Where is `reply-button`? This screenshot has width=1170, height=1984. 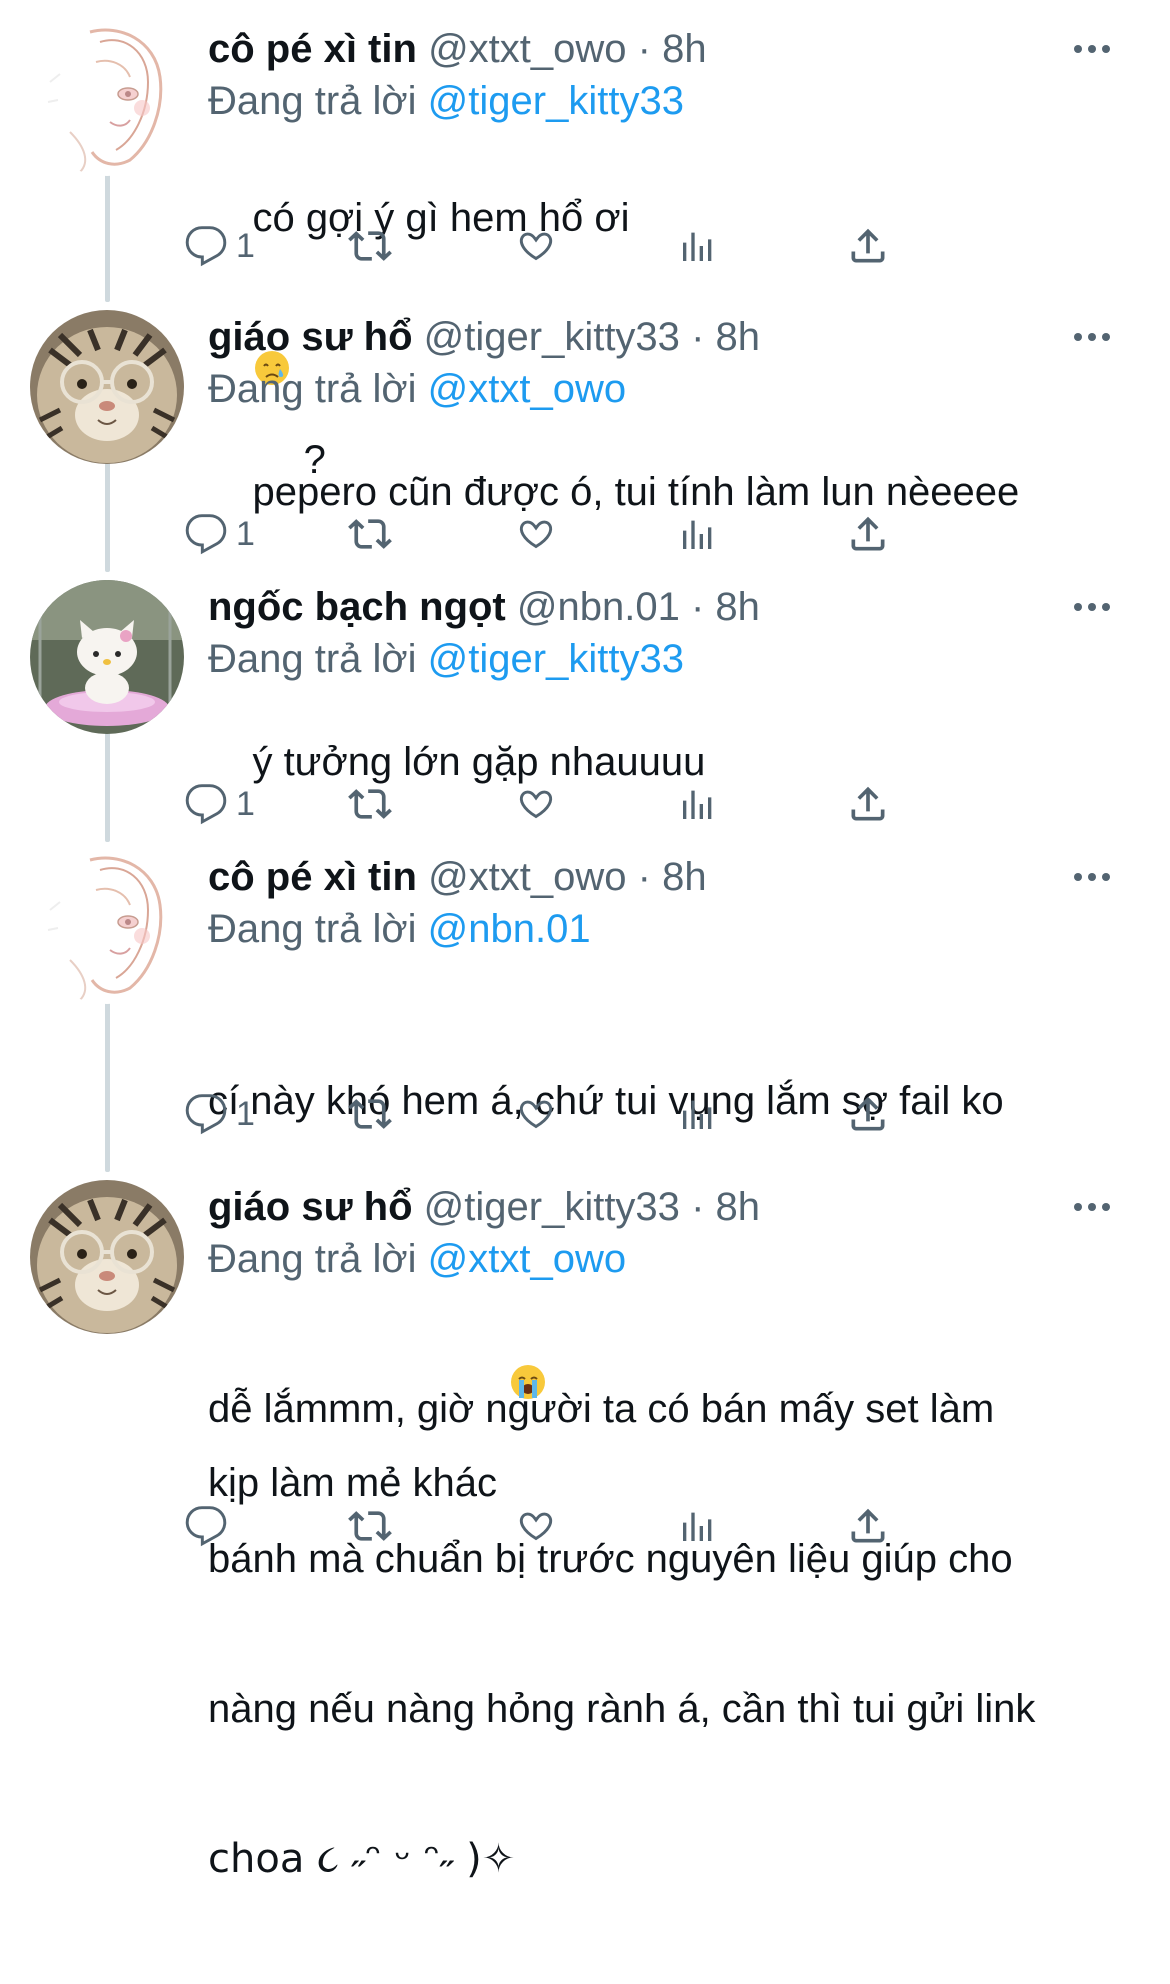 reply-button is located at coordinates (210, 1526).